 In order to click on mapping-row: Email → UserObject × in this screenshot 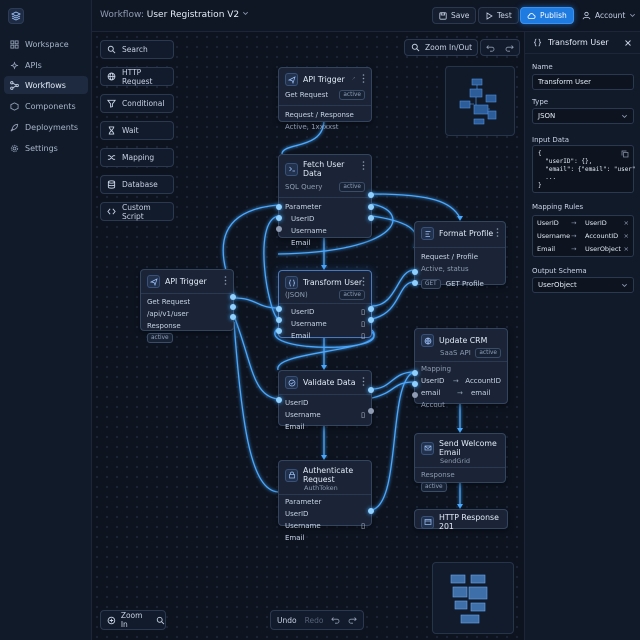, I will do `click(583, 248)`.